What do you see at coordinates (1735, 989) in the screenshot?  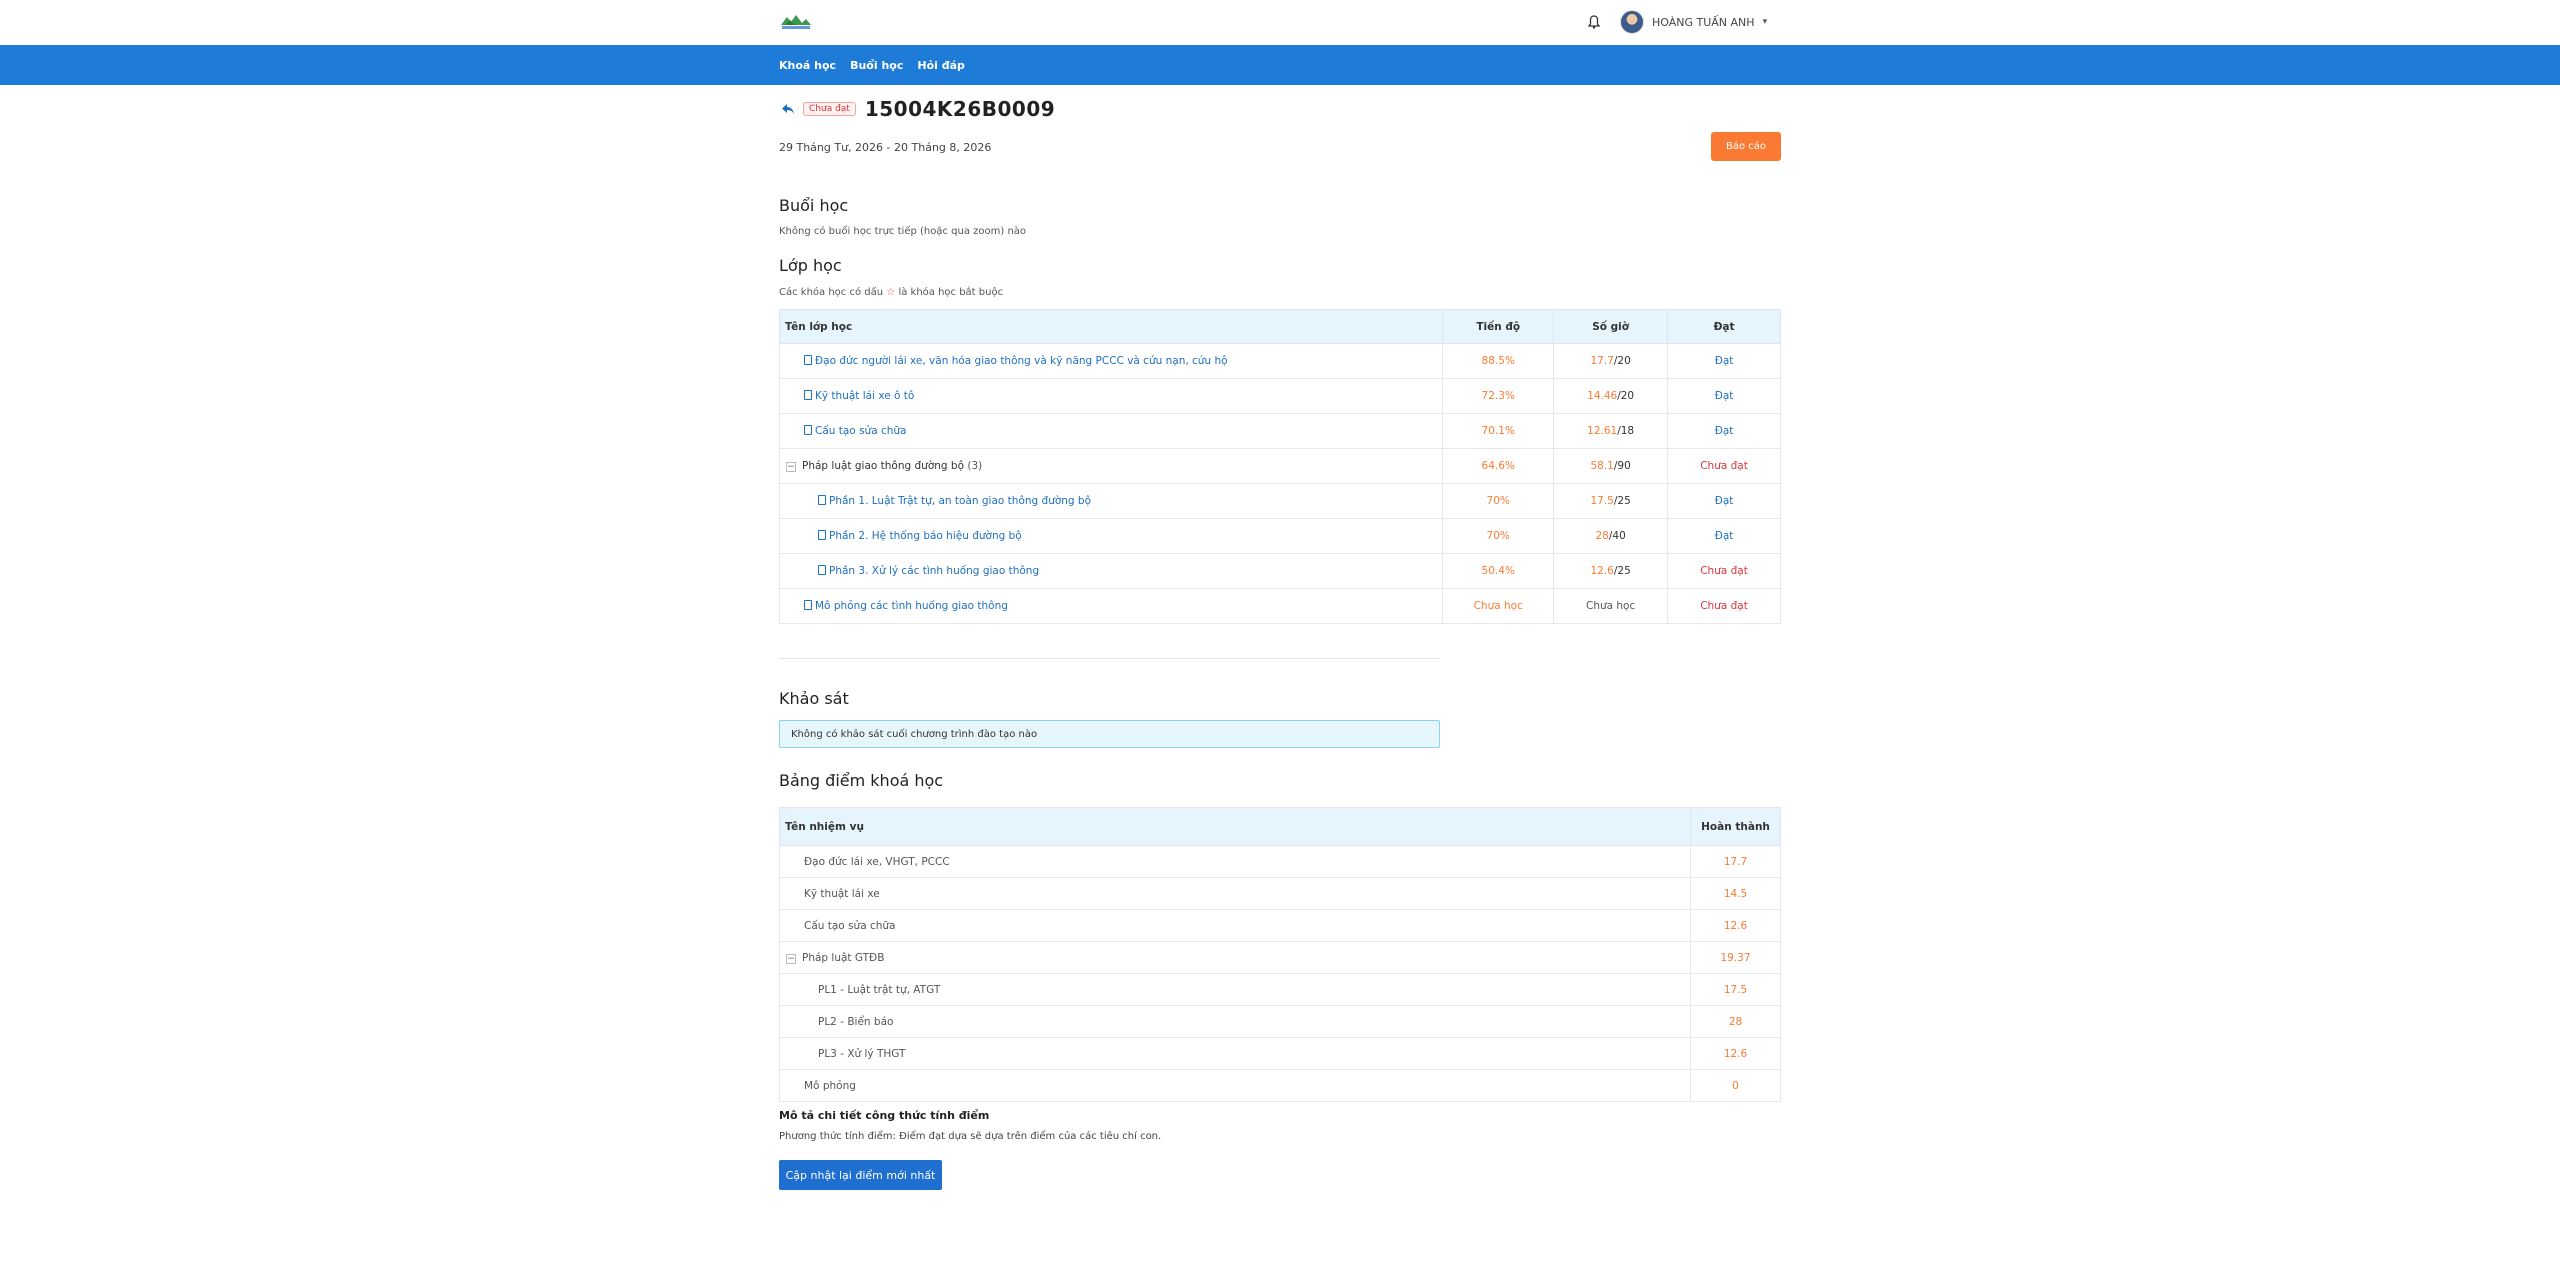 I see `task-score: 17.5` at bounding box center [1735, 989].